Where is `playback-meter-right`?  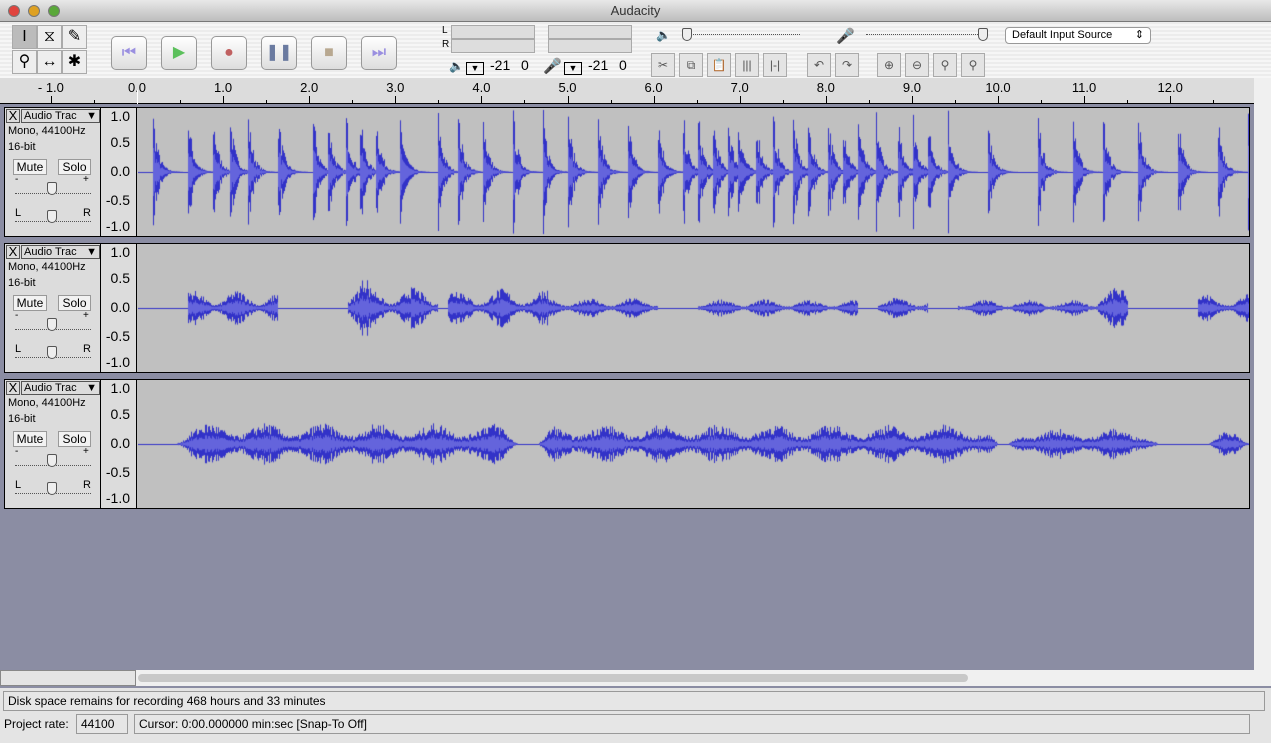 playback-meter-right is located at coordinates (493, 46).